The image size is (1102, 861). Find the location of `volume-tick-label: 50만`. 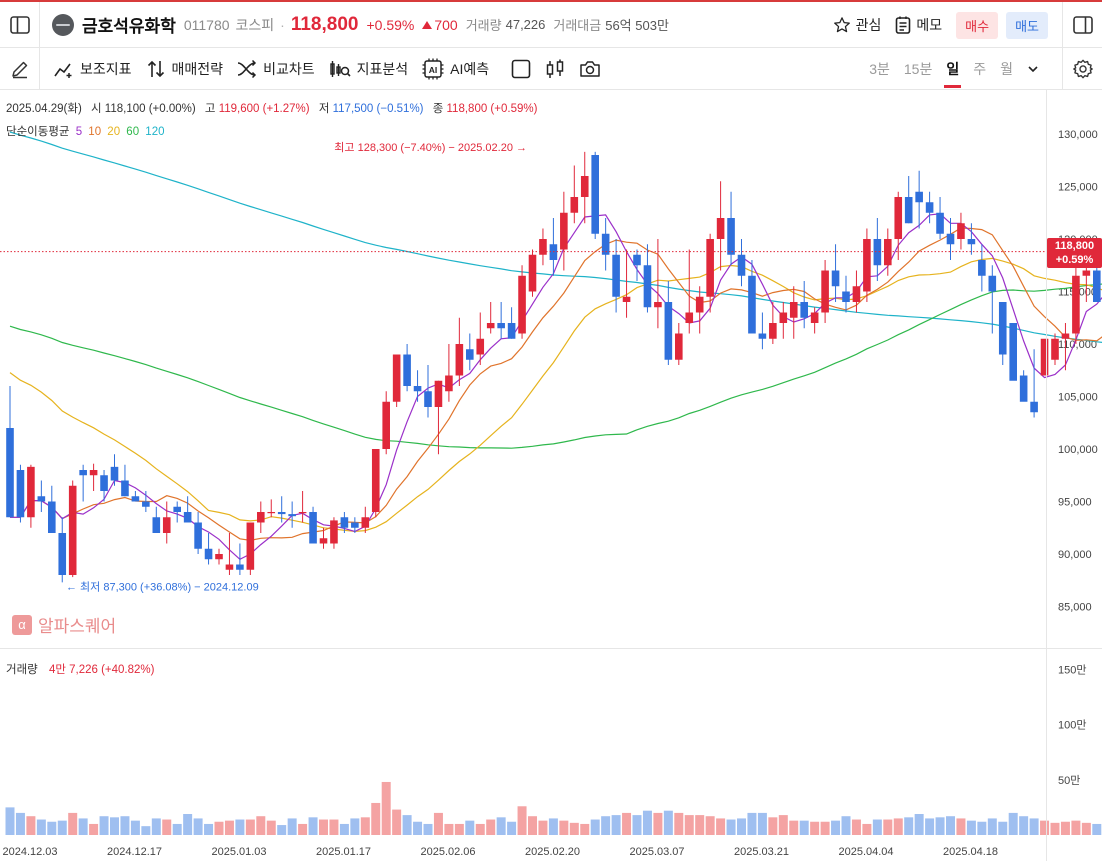

volume-tick-label: 50만 is located at coordinates (1069, 780).